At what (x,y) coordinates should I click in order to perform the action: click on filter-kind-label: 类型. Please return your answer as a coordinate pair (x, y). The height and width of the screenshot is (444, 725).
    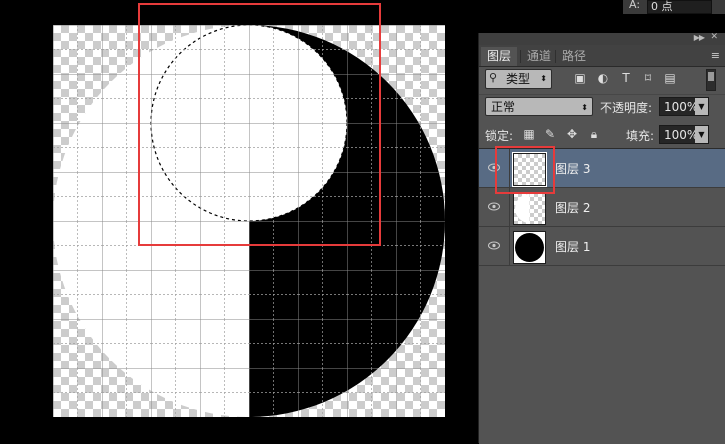
    Looking at the image, I should click on (518, 79).